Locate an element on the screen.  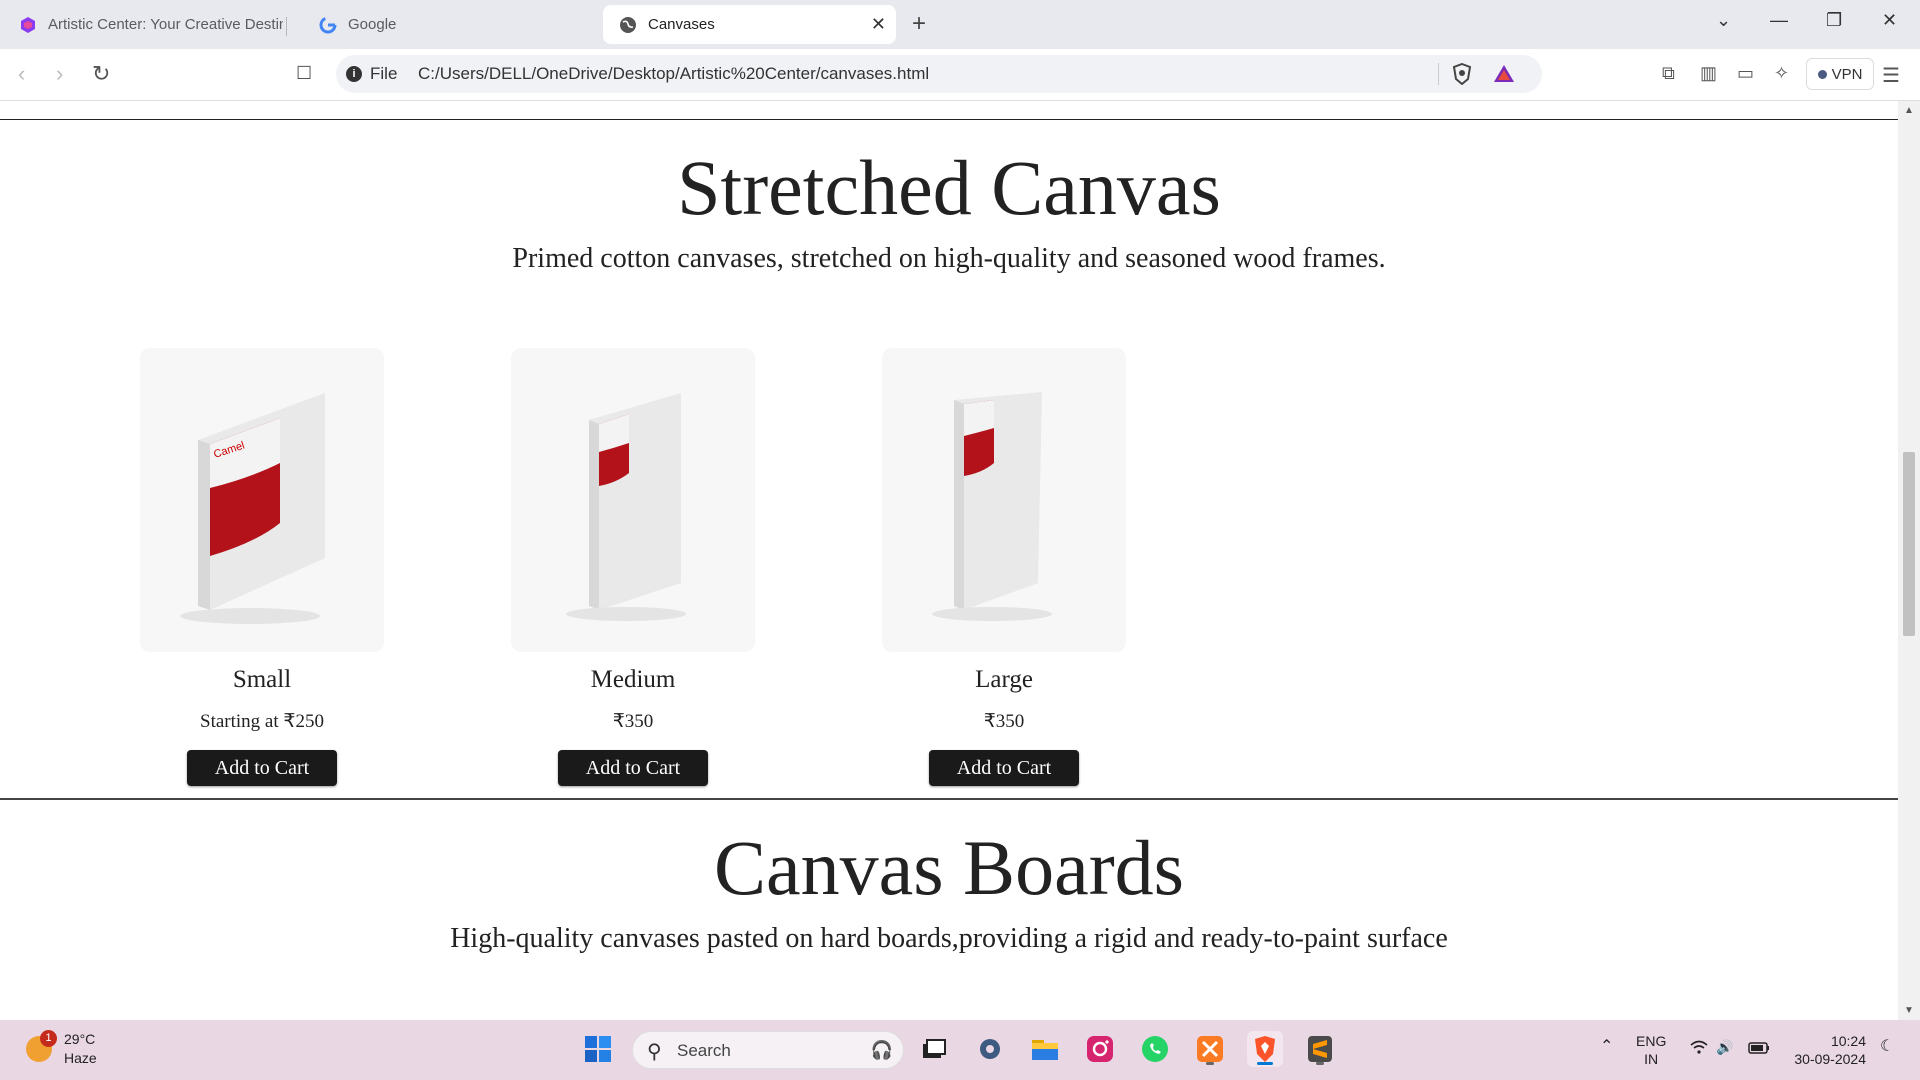
vertical-scrollbar: ▲ ▼ is located at coordinates (1909, 560).